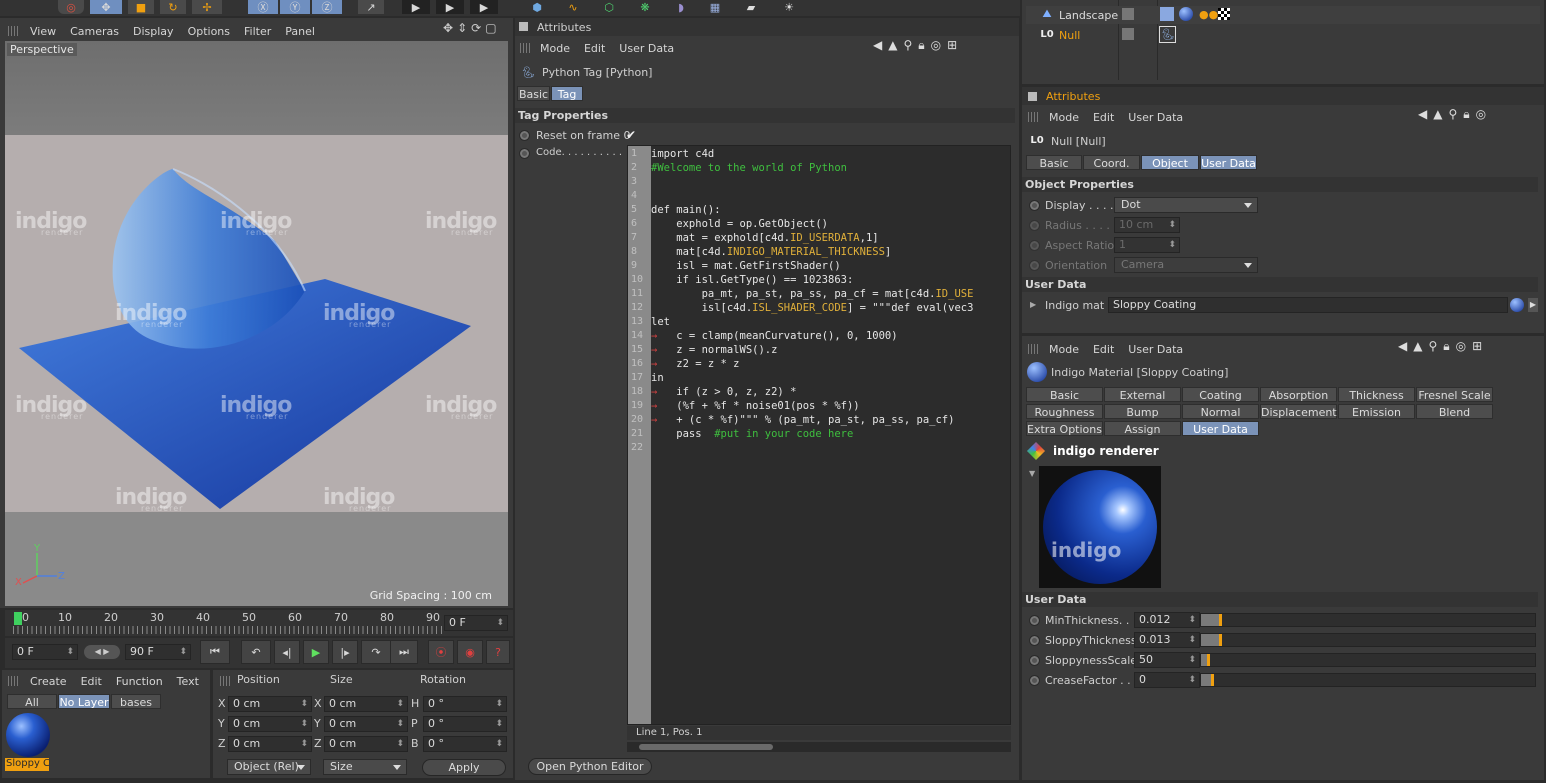 This screenshot has height=783, width=1546. Describe the element at coordinates (141, 7) in the screenshot. I see `scale-icon: ■` at that location.